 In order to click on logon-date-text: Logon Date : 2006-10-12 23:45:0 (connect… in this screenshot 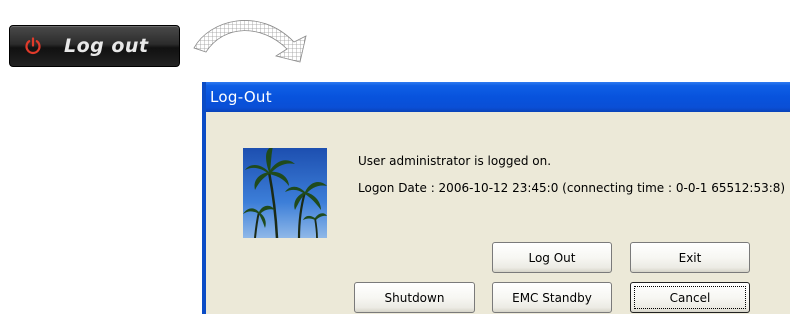, I will do `click(572, 188)`.